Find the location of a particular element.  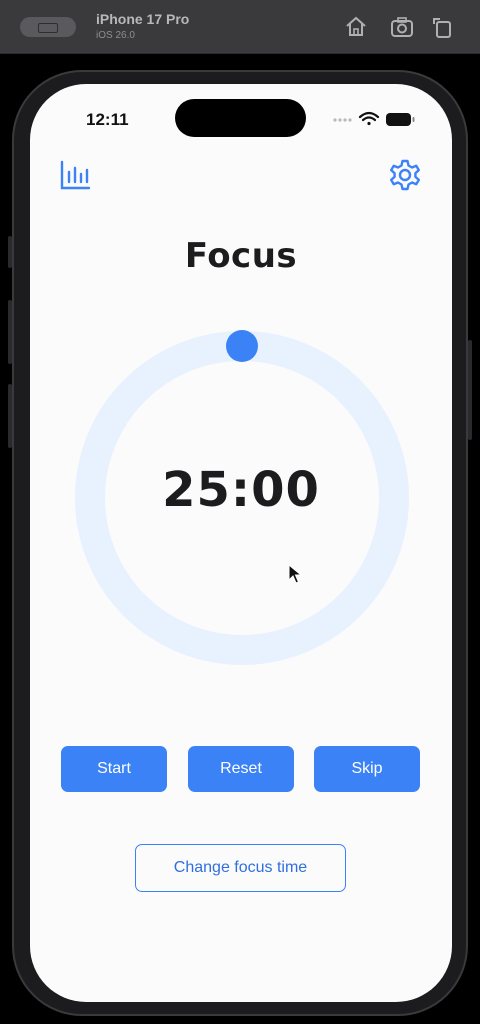

os-version: iOS 26.0 is located at coordinates (115, 35).